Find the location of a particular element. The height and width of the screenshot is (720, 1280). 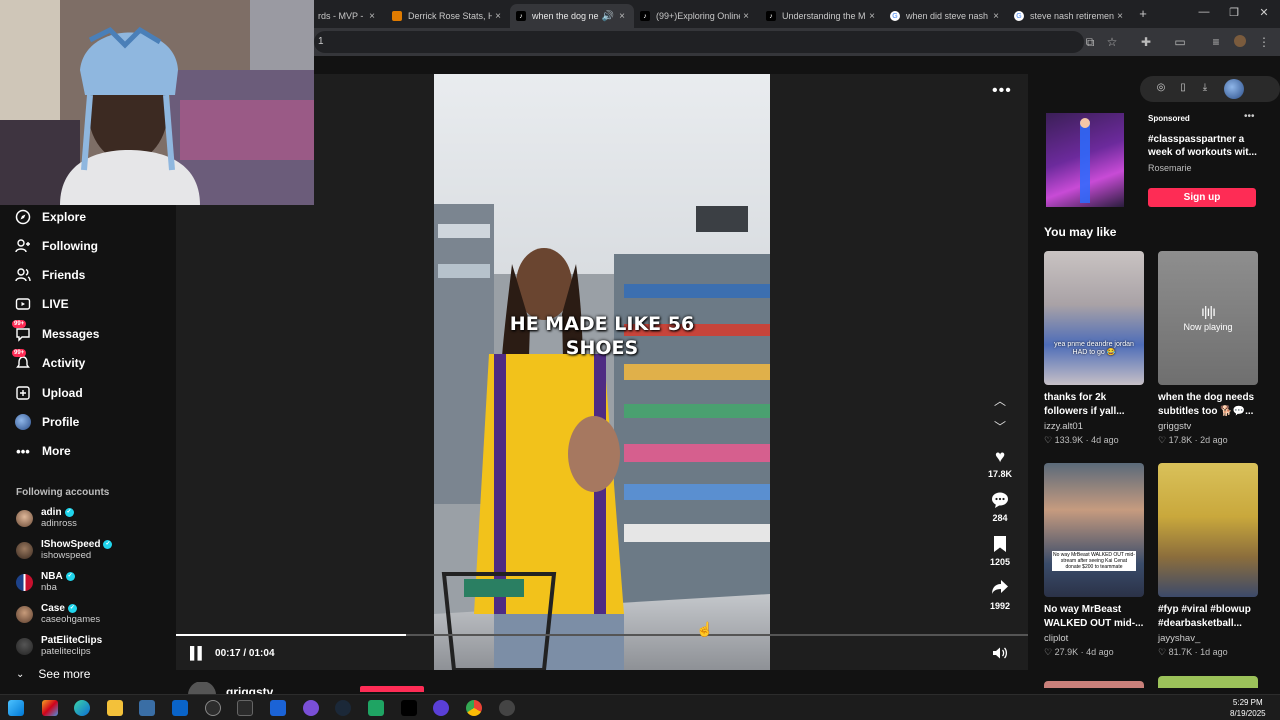

comment-button: 284 is located at coordinates (1000, 513).